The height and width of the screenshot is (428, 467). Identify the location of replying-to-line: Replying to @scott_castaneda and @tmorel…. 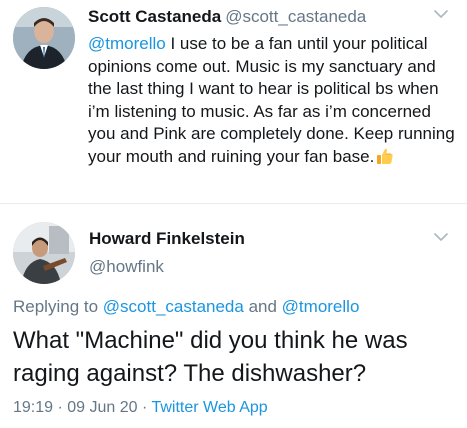
(186, 307).